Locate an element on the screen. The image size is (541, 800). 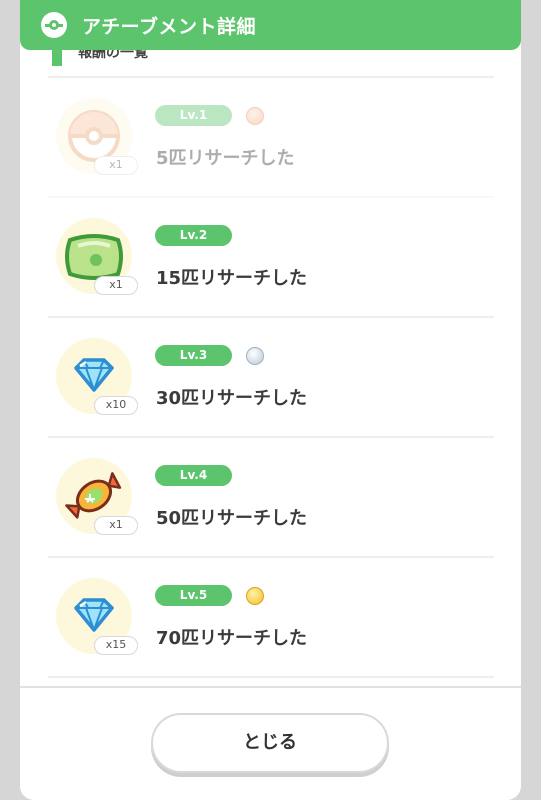
gold-medal-icon is located at coordinates (255, 596).